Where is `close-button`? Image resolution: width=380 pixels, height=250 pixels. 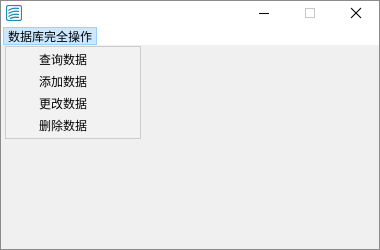
close-button is located at coordinates (356, 14).